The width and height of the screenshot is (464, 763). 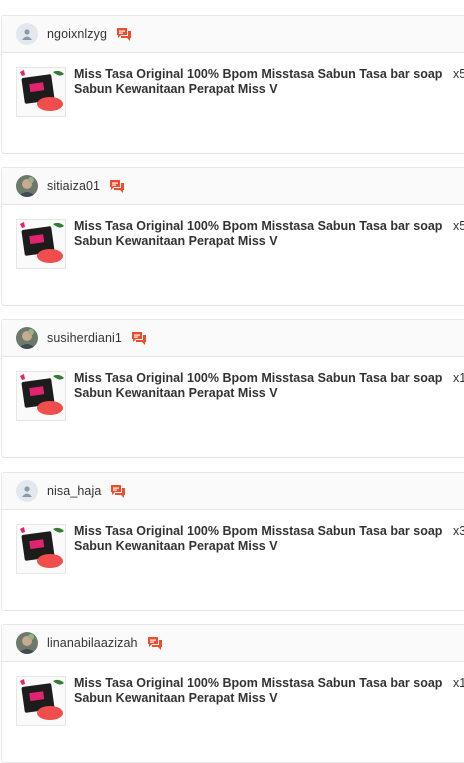 I want to click on quantity: x10, so click(x=458, y=683).